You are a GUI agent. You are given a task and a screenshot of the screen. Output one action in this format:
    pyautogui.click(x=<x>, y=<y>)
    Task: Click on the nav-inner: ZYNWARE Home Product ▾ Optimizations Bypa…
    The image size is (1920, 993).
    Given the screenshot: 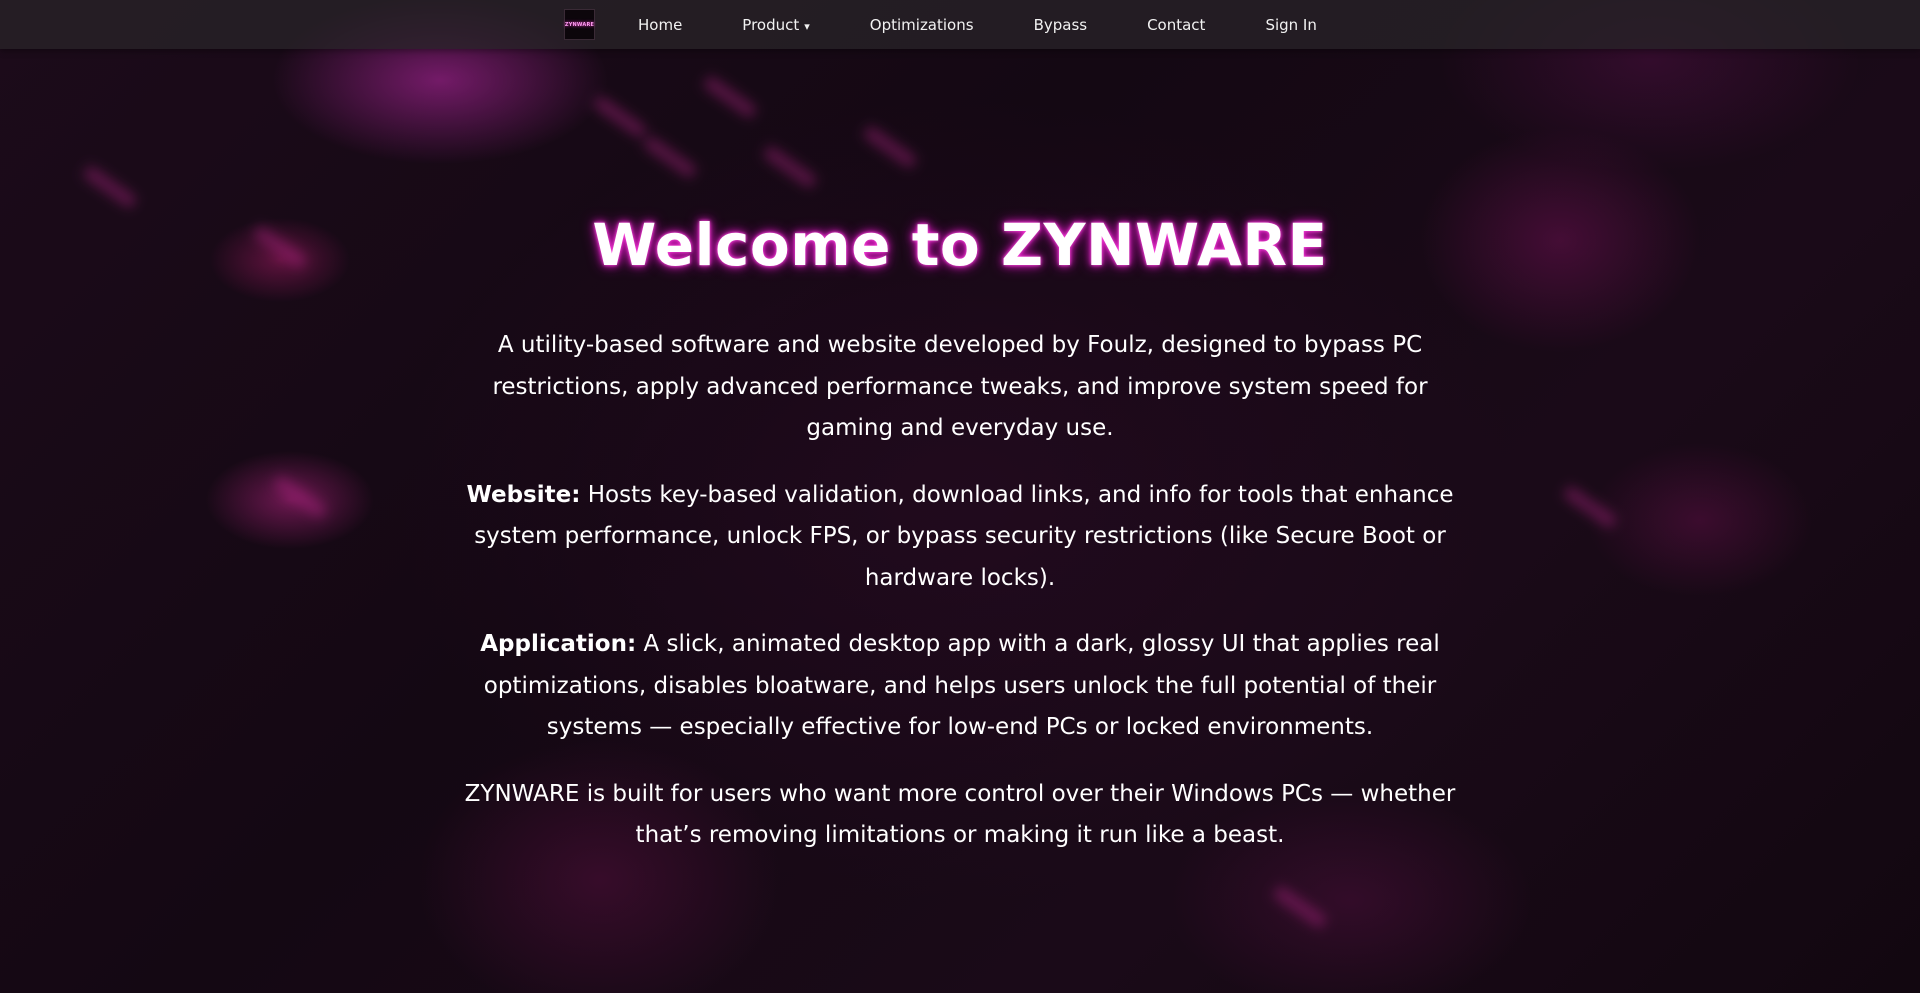 What is the action you would take?
    pyautogui.click(x=940, y=24)
    